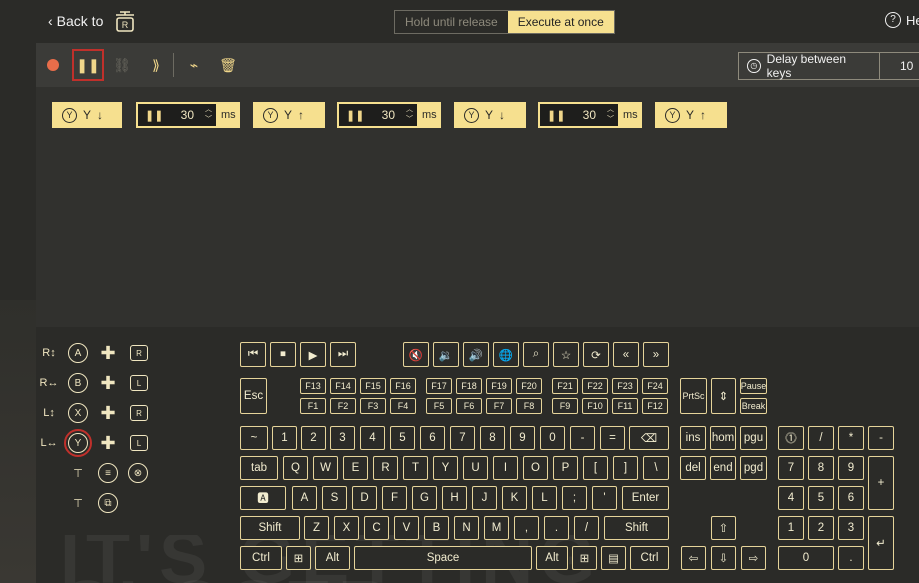 This screenshot has width=919, height=583. What do you see at coordinates (625, 406) in the screenshot?
I see `key-f11: F11` at bounding box center [625, 406].